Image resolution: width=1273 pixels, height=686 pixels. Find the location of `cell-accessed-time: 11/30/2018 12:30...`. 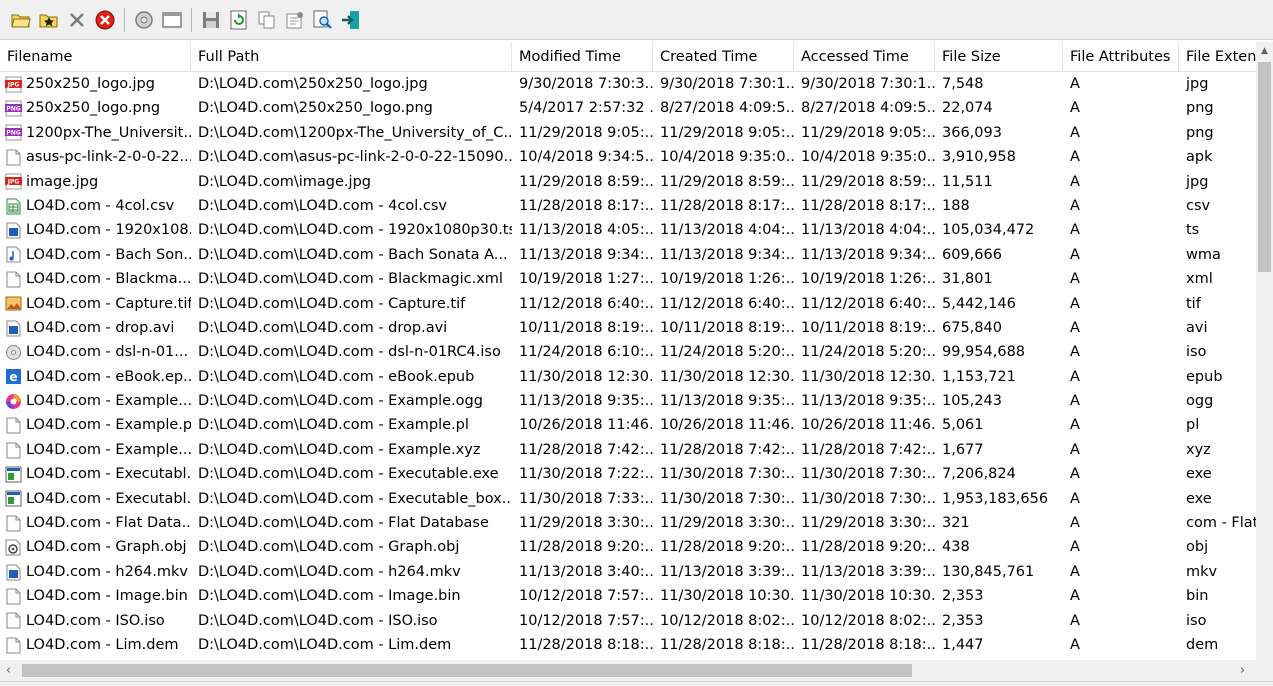

cell-accessed-time: 11/30/2018 12:30... is located at coordinates (868, 376).